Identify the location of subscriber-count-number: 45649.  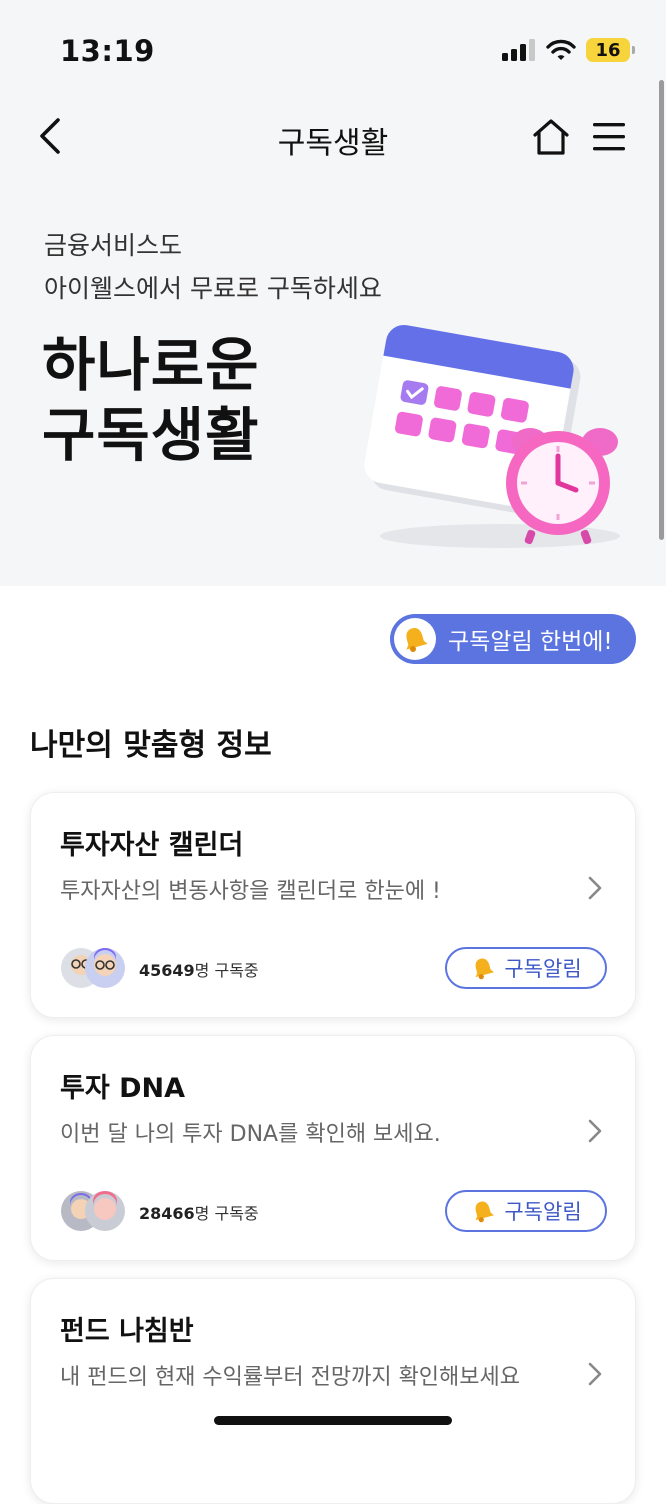
(167, 970).